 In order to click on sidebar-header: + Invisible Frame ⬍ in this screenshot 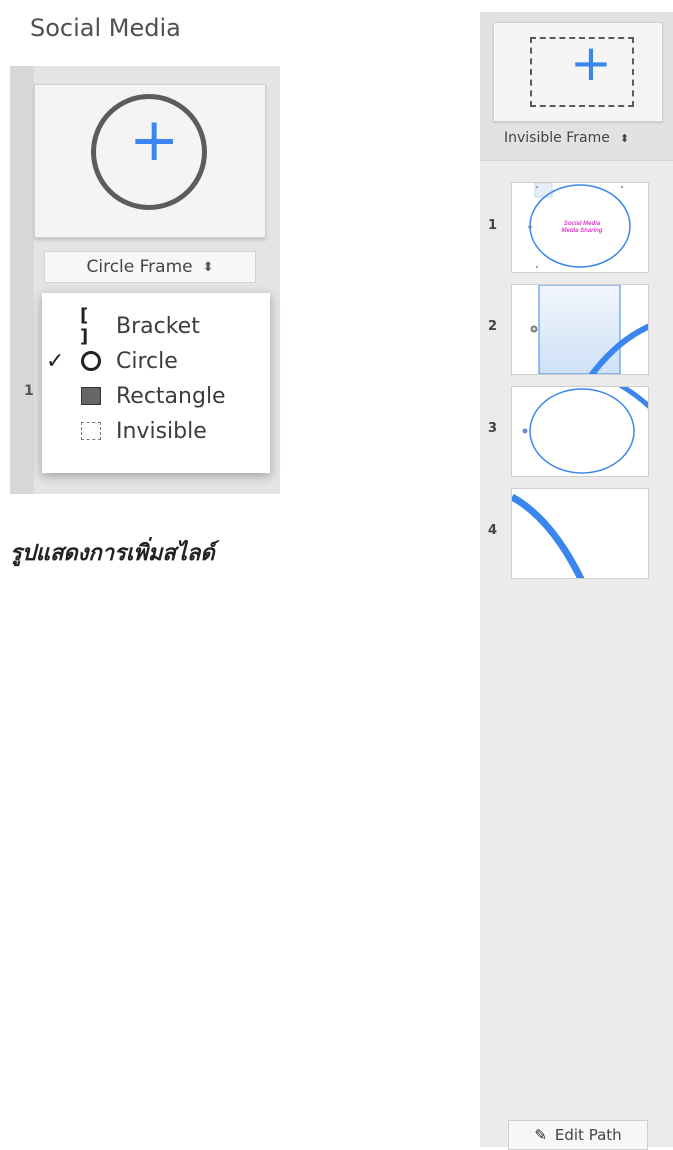, I will do `click(576, 86)`.